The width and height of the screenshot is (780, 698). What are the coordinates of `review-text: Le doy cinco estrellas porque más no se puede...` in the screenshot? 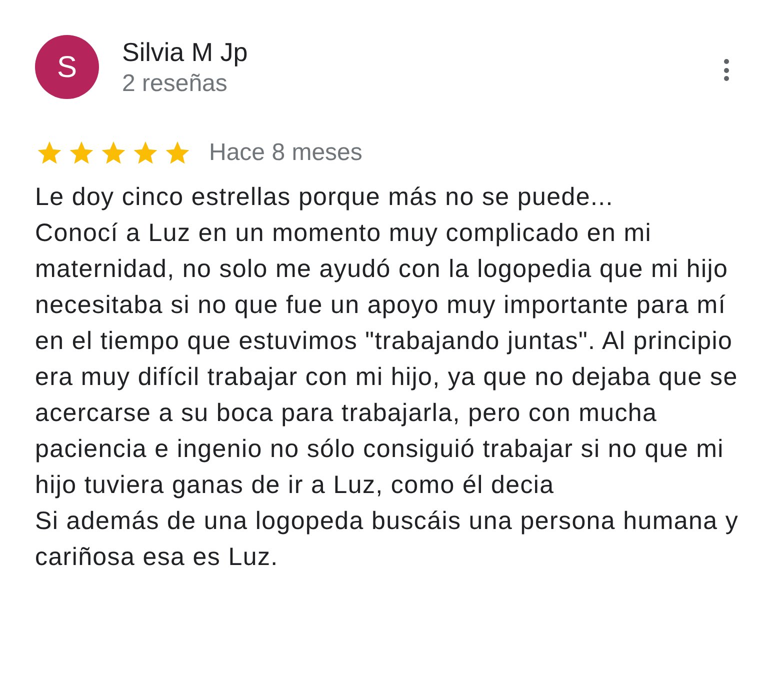 It's located at (324, 197).